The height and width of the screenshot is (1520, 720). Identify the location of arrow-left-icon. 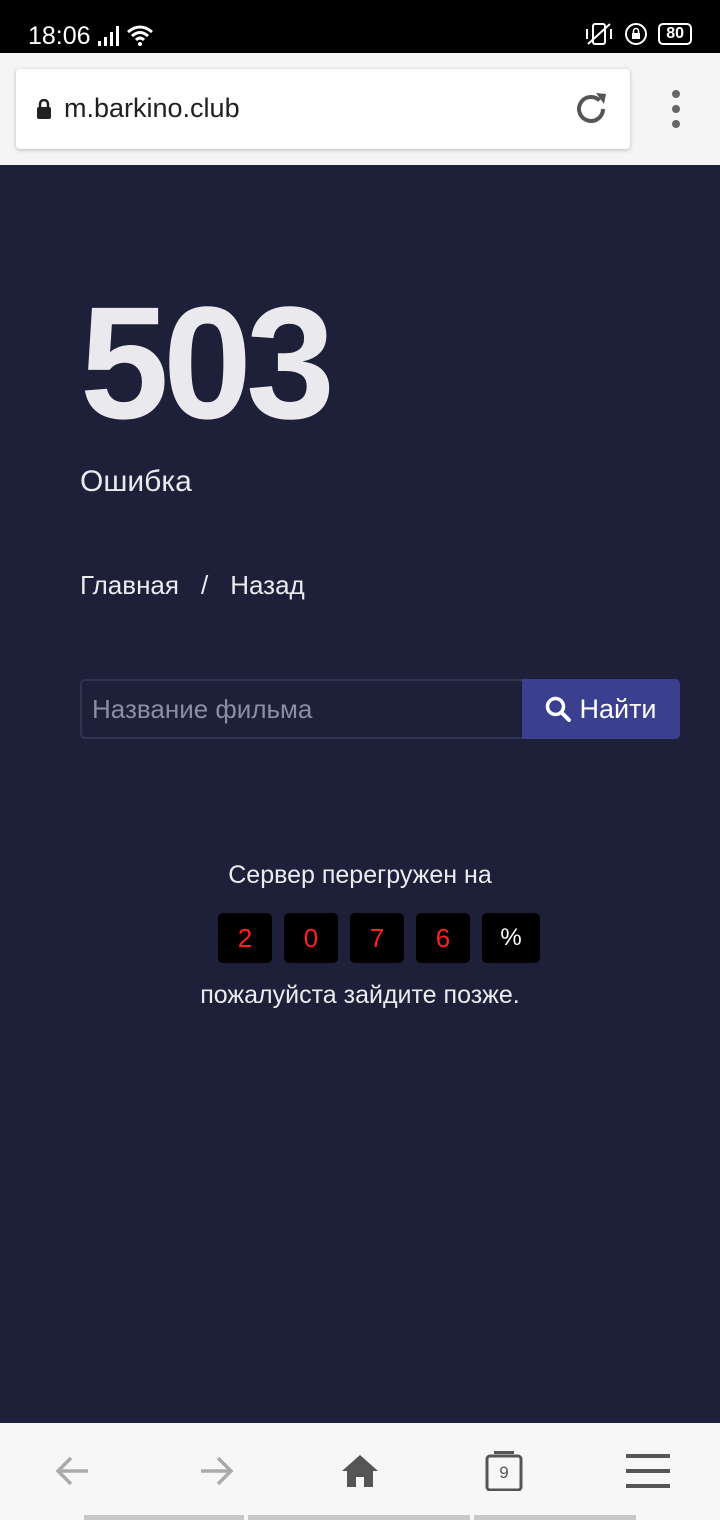
(73, 1471).